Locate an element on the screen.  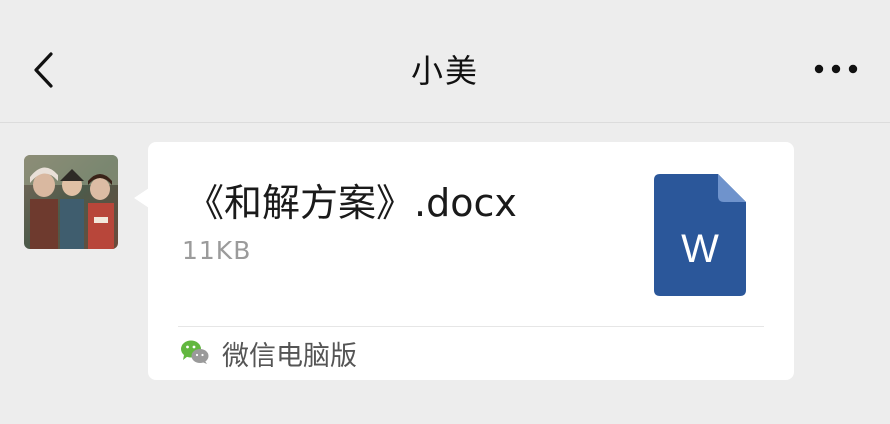
chat-title: 小美 is located at coordinates (444, 71).